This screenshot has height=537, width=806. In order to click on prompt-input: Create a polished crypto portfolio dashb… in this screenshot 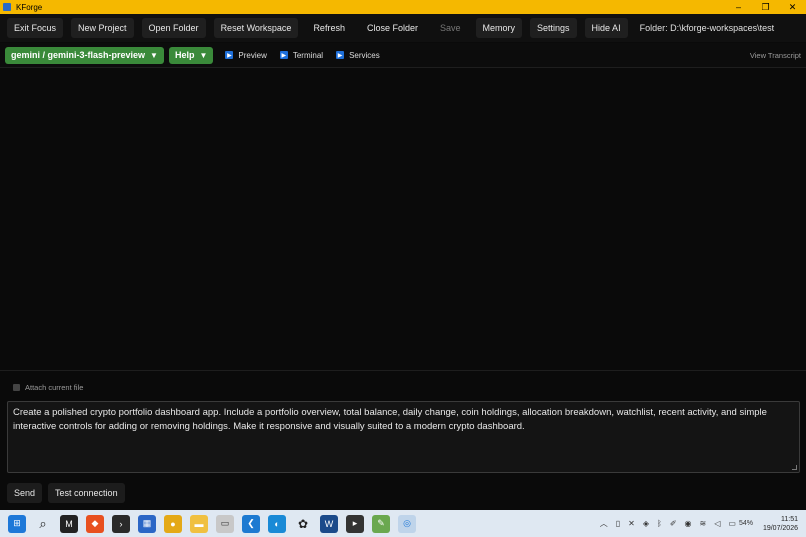, I will do `click(403, 437)`.